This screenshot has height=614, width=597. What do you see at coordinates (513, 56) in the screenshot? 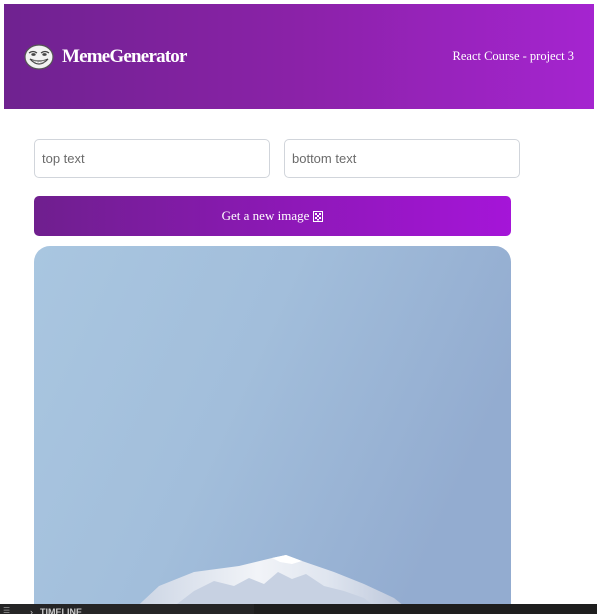
I see `course-label: React Course - project 3` at bounding box center [513, 56].